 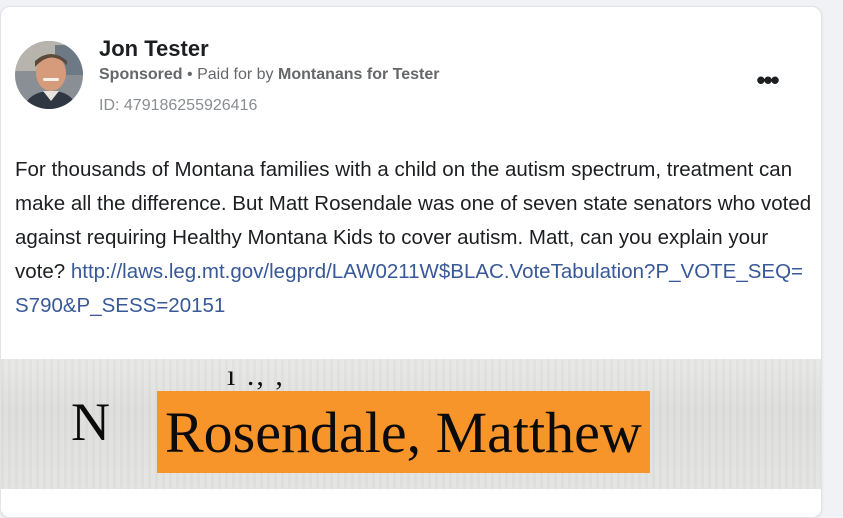 What do you see at coordinates (256, 375) in the screenshot?
I see `partial-text-top: ı ., ,` at bounding box center [256, 375].